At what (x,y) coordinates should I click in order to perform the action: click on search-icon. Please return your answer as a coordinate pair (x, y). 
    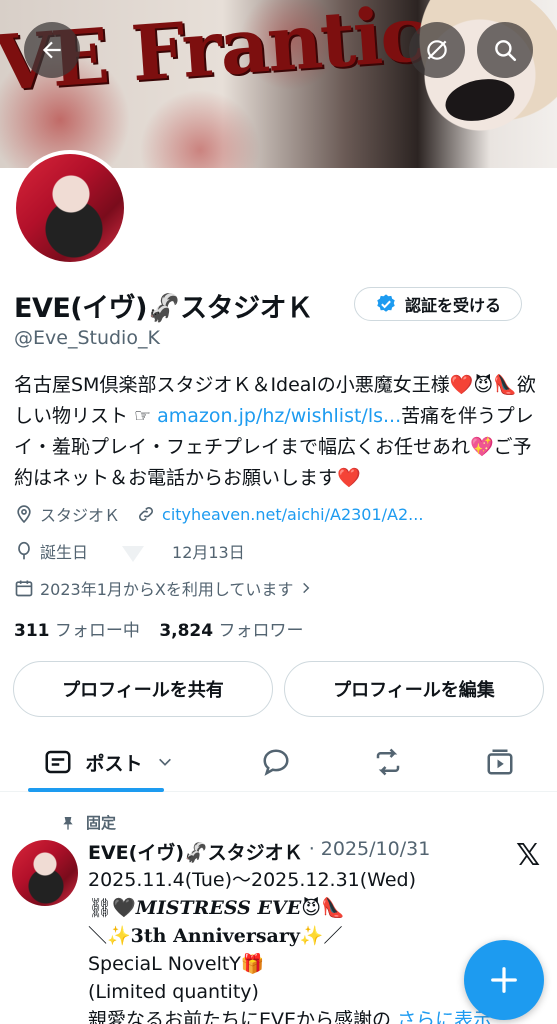
    Looking at the image, I should click on (506, 51).